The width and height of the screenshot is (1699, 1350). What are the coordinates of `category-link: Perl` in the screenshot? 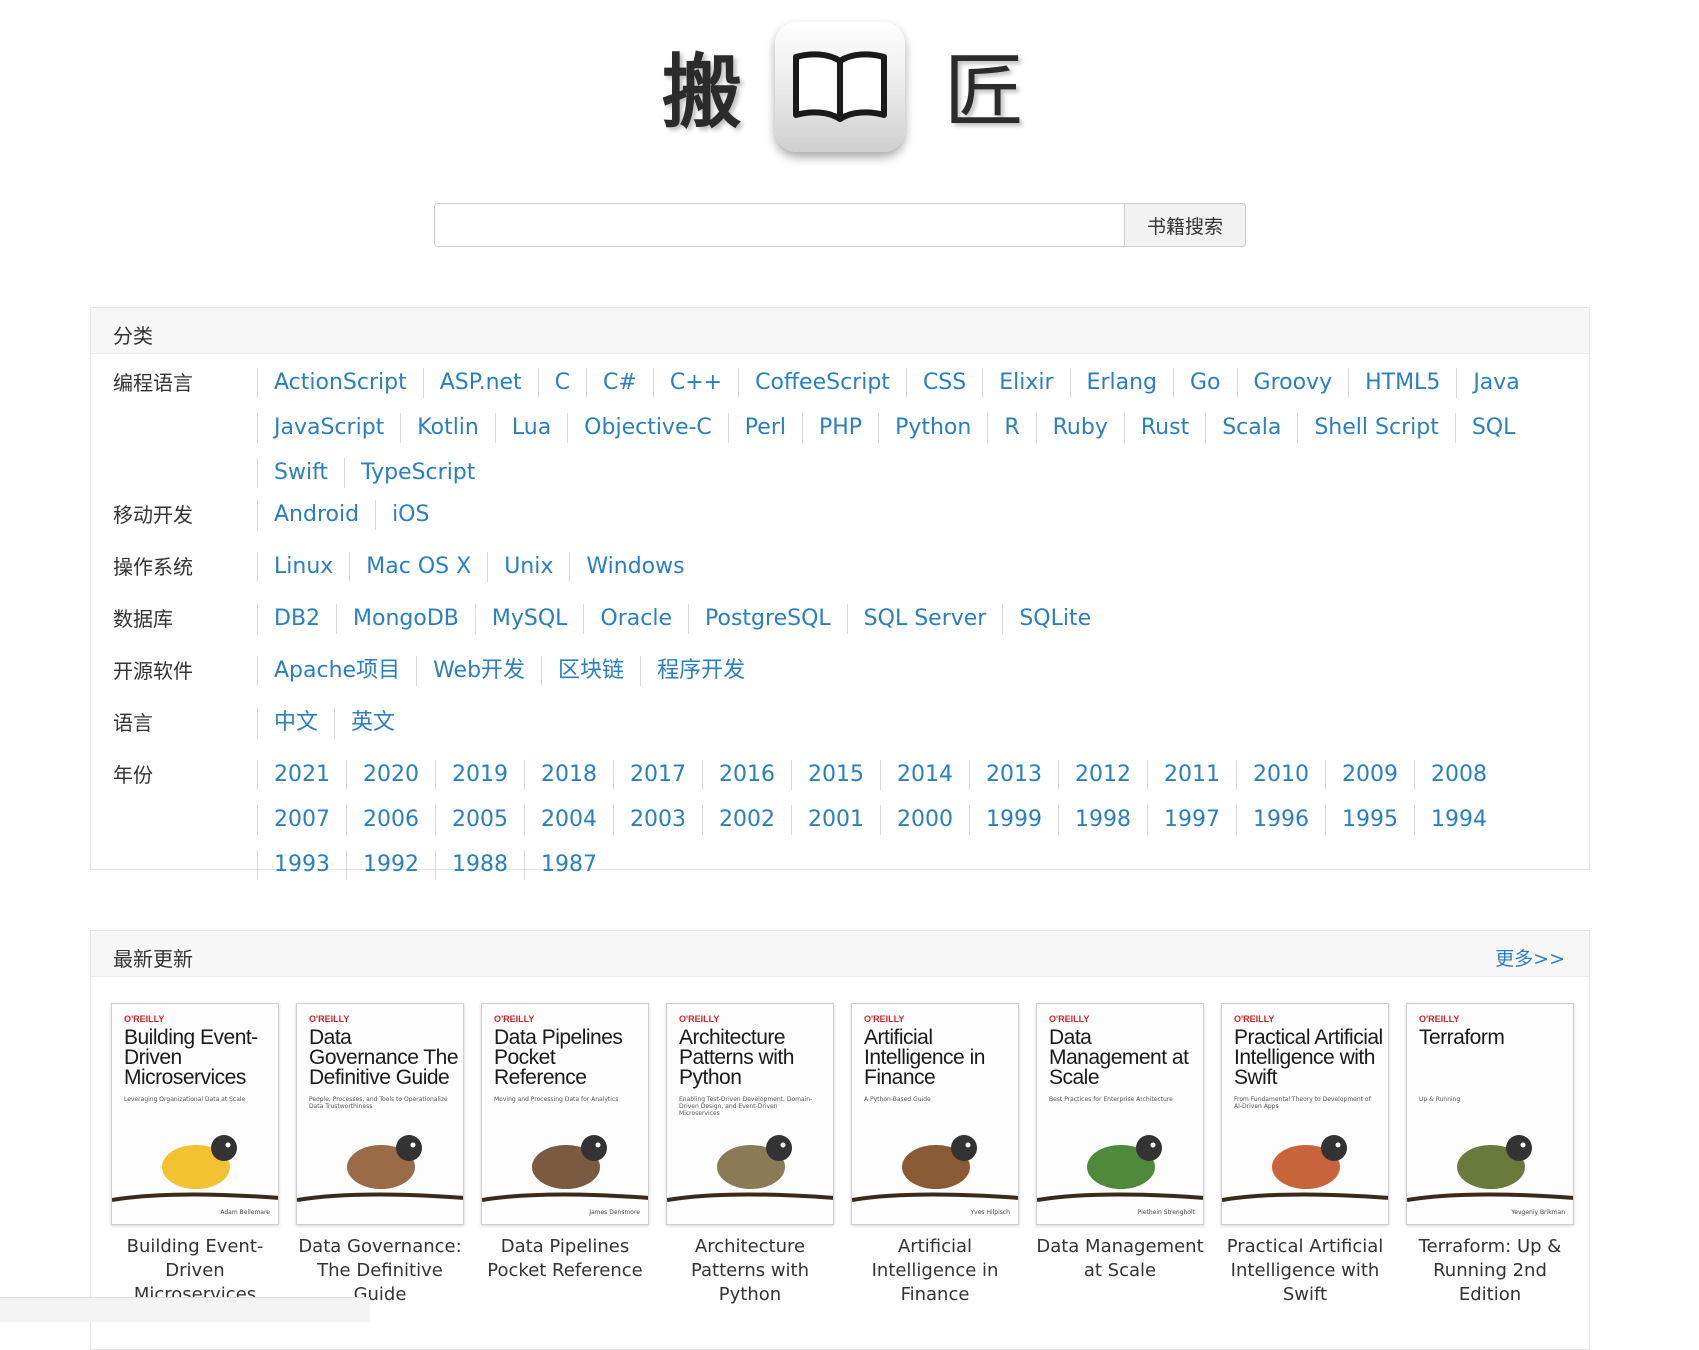 It's located at (764, 428).